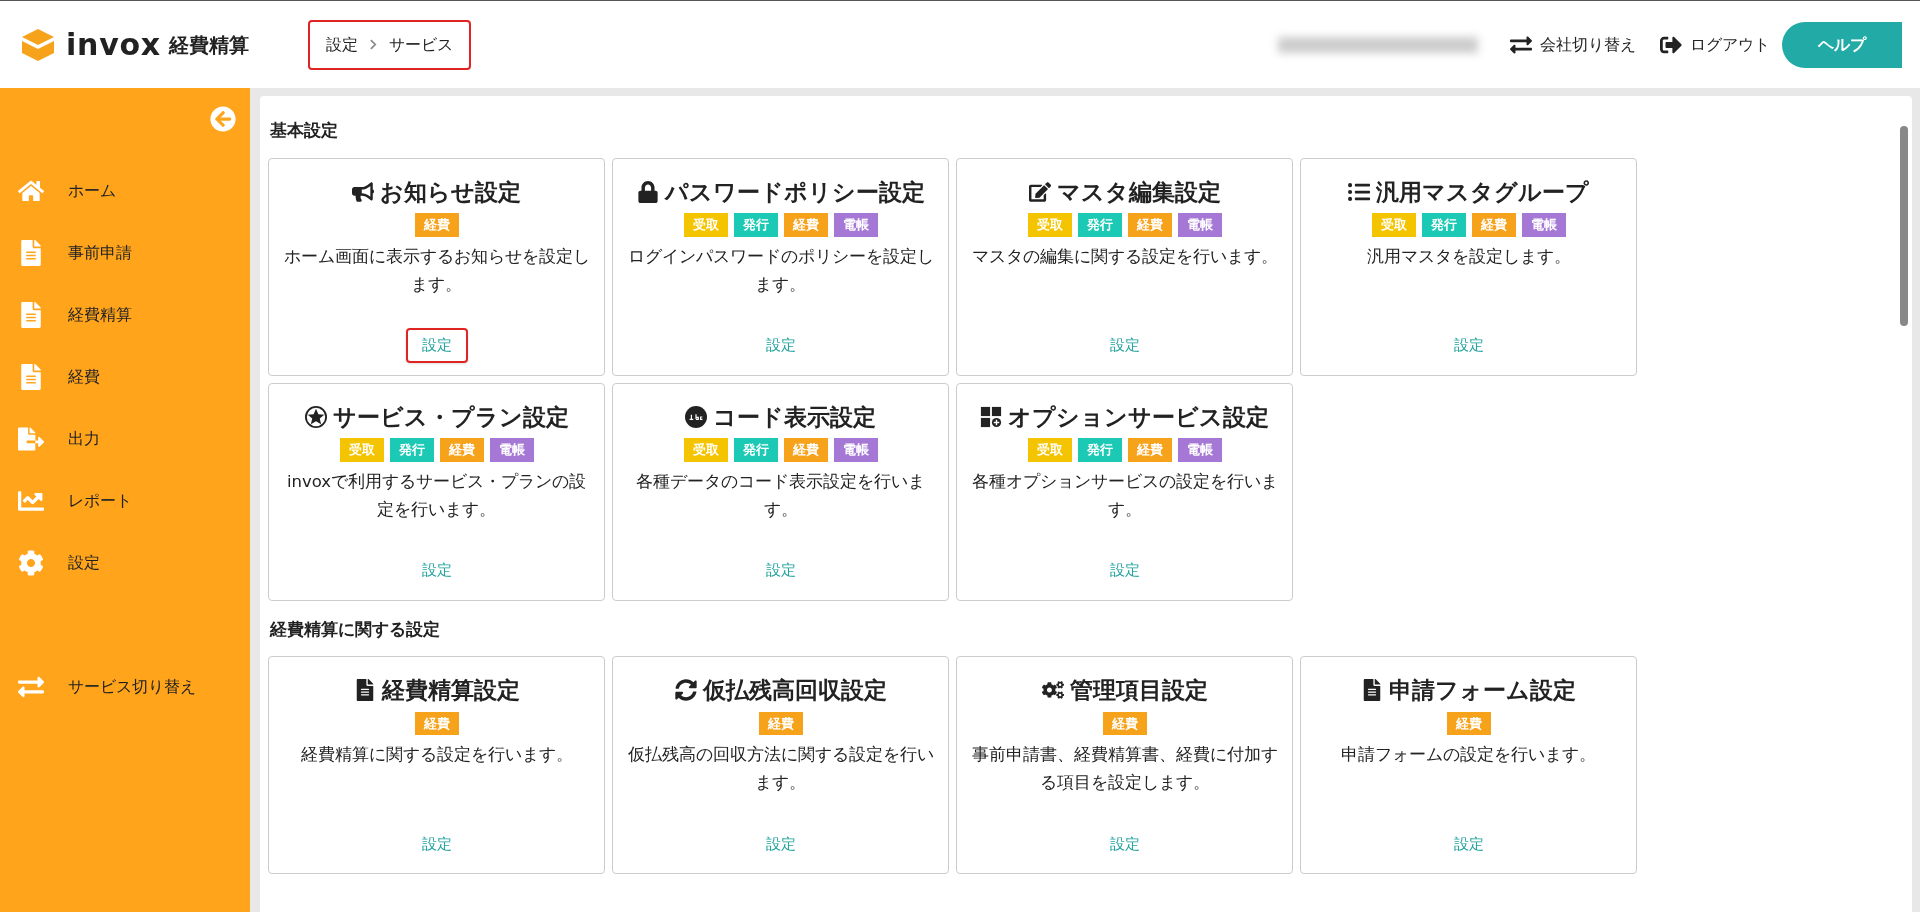 The width and height of the screenshot is (1920, 912). Describe the element at coordinates (1468, 755) in the screenshot. I see `card-description: 申請フォームの設定を行います。` at that location.